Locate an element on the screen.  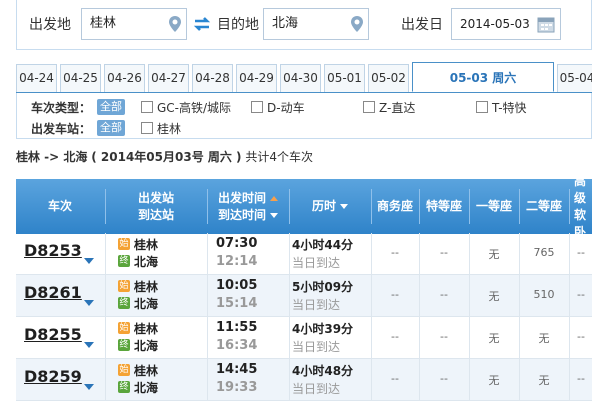
date-tab-active: 05-03 周六 is located at coordinates (483, 77).